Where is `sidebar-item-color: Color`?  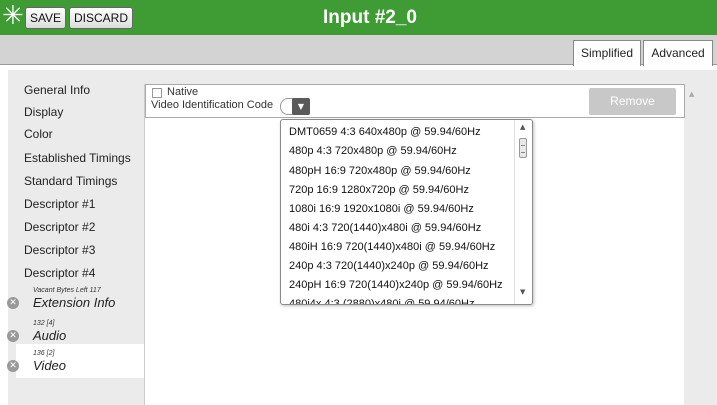 sidebar-item-color: Color is located at coordinates (84, 134).